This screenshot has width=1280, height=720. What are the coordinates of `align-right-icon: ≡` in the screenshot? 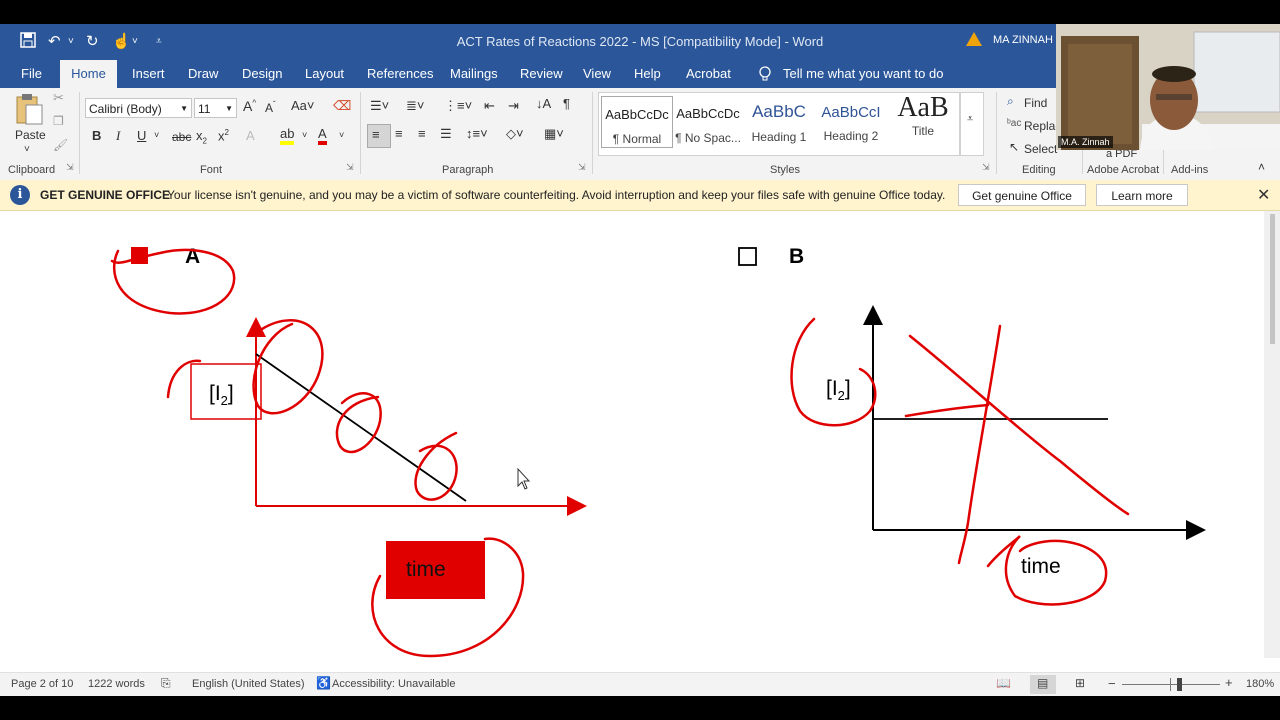 It's located at (422, 133).